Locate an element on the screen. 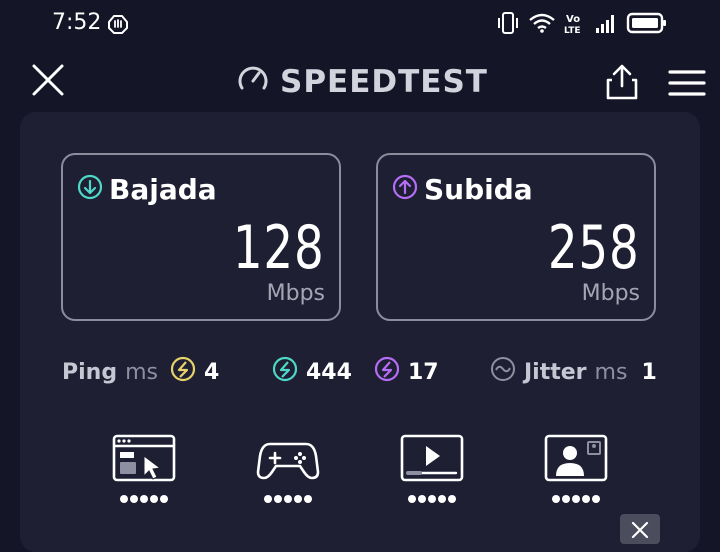 The height and width of the screenshot is (552, 720). app-title: SPEEDTEST is located at coordinates (384, 81).